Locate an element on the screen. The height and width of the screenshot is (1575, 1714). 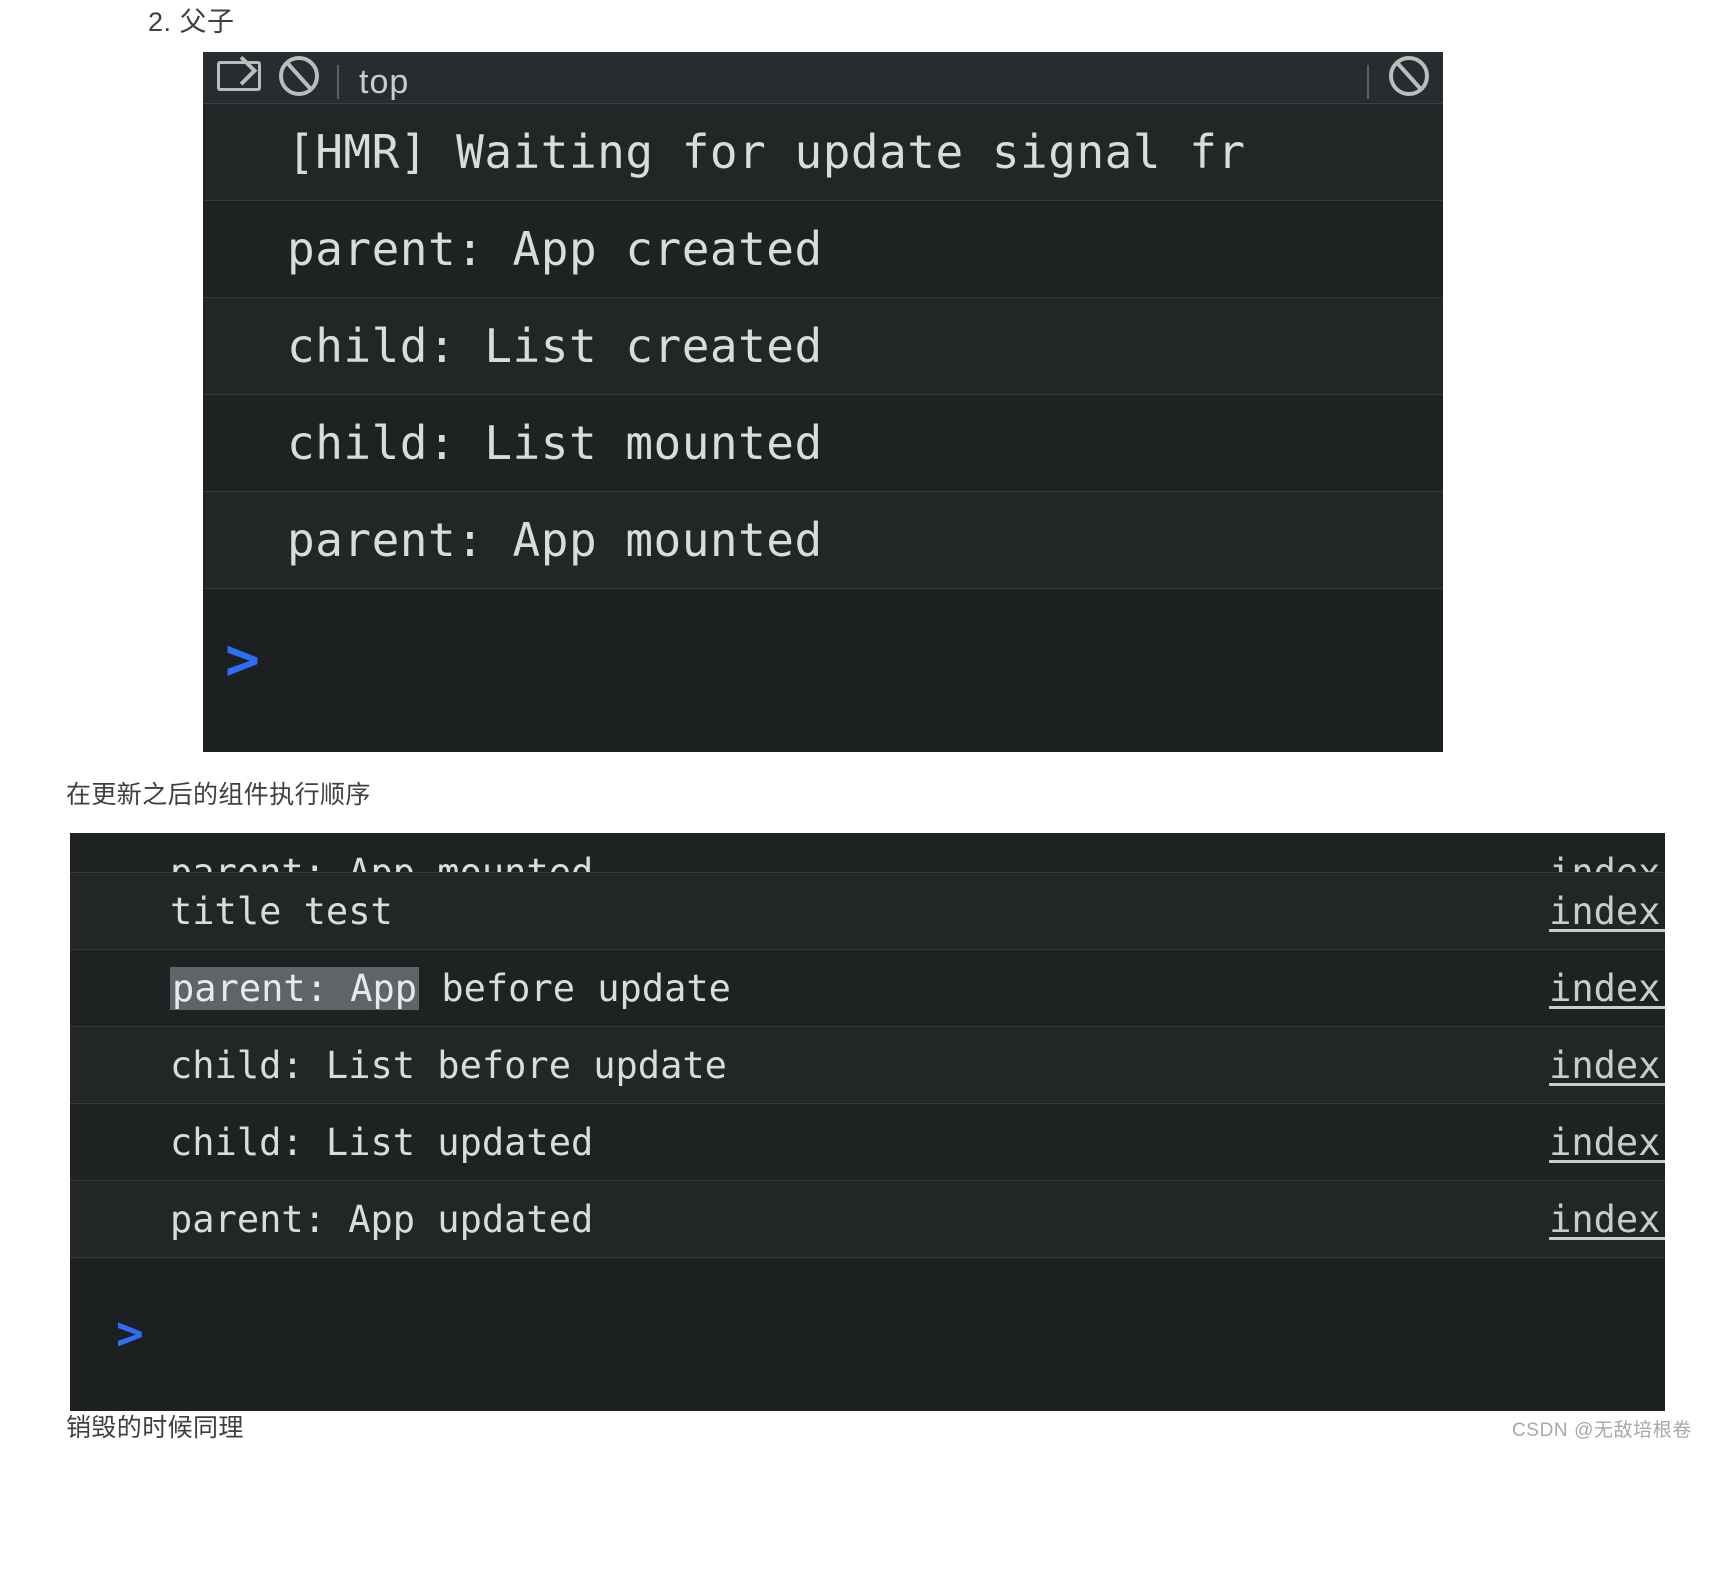
console-log-row: title test index.j is located at coordinates (867, 911).